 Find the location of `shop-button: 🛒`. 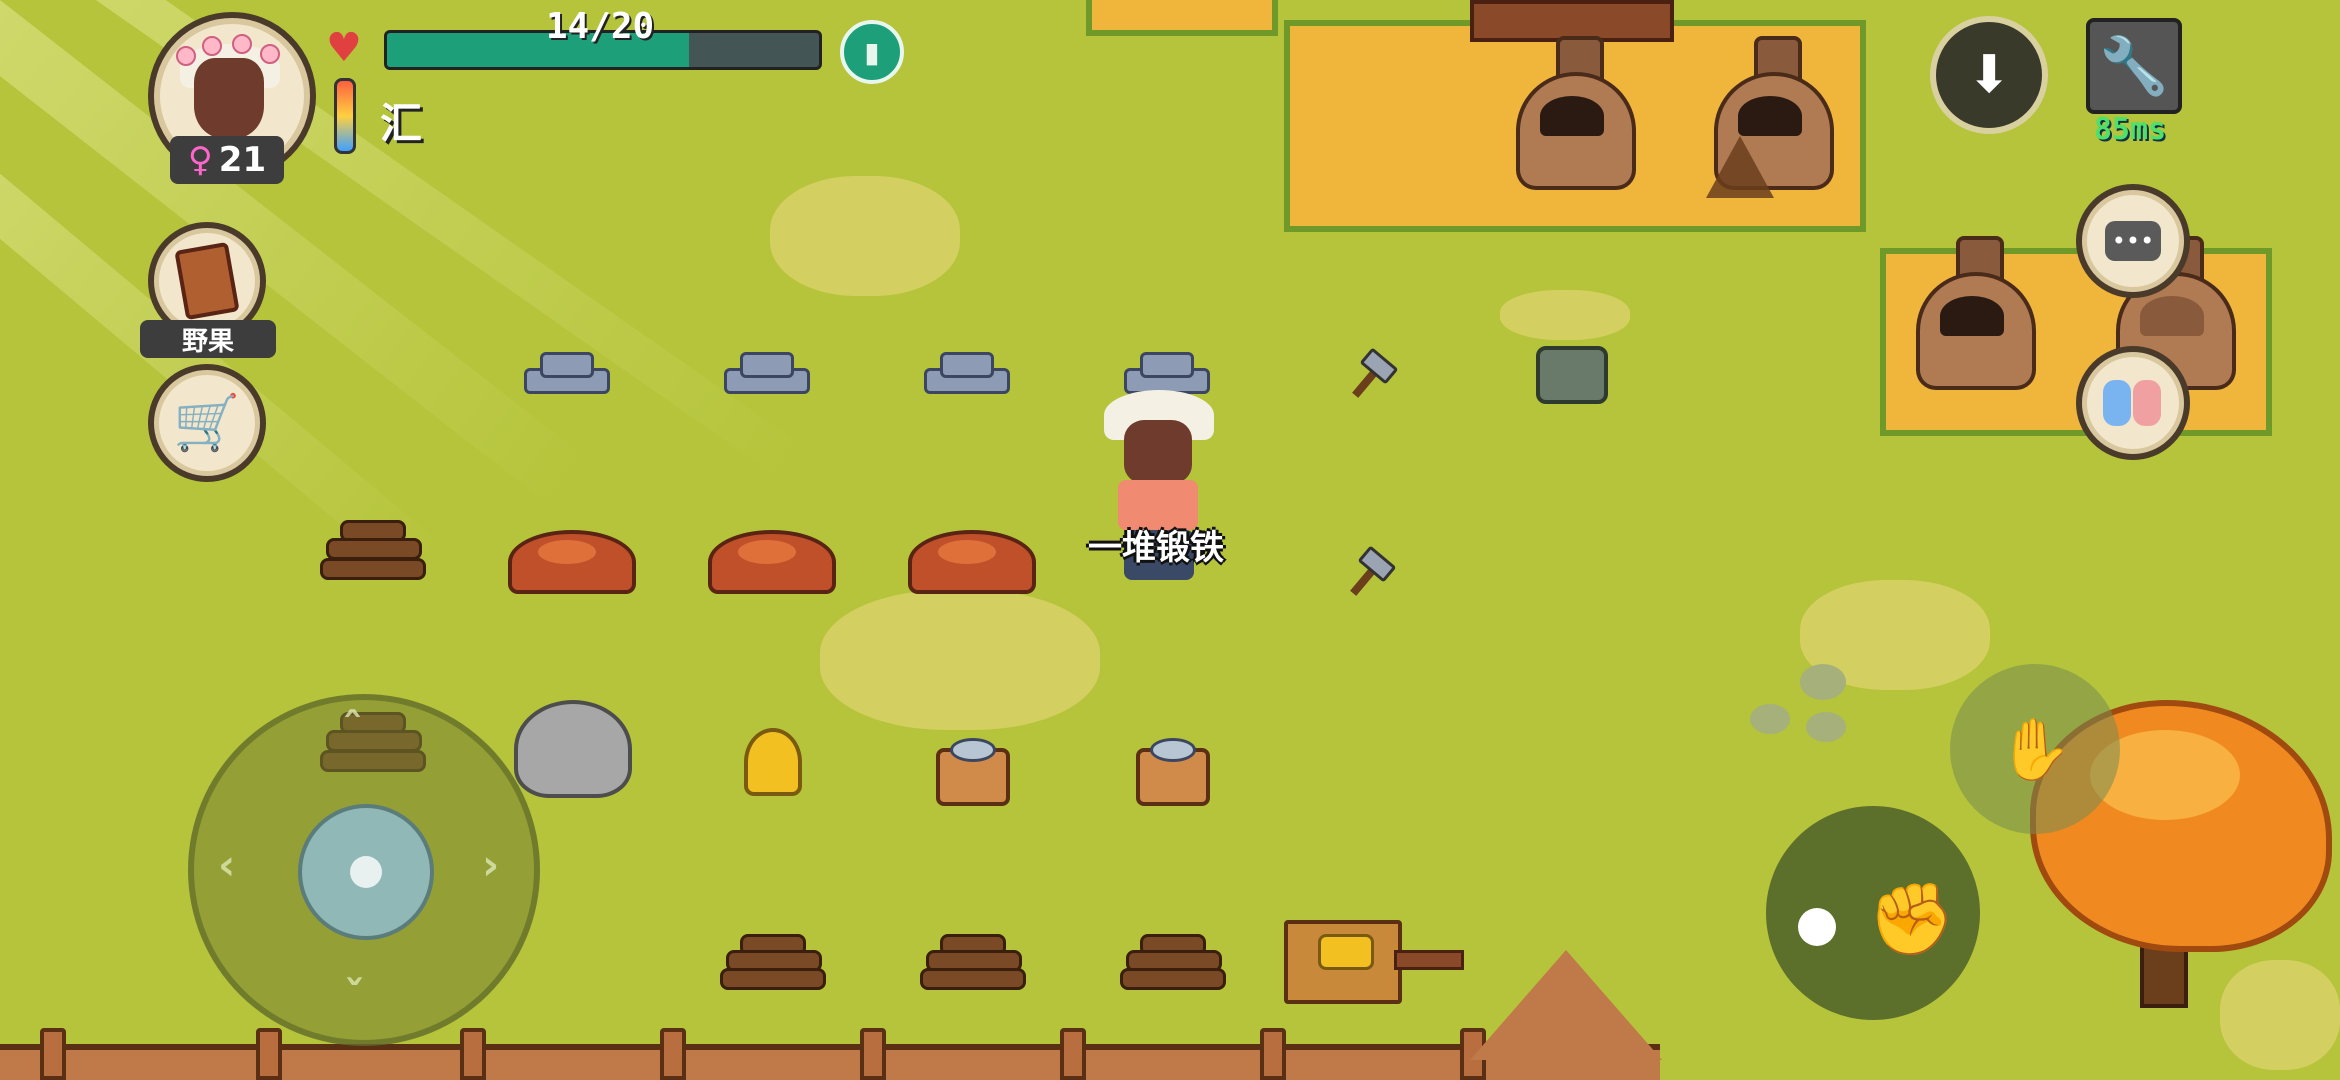

shop-button: 🛒 is located at coordinates (207, 423).